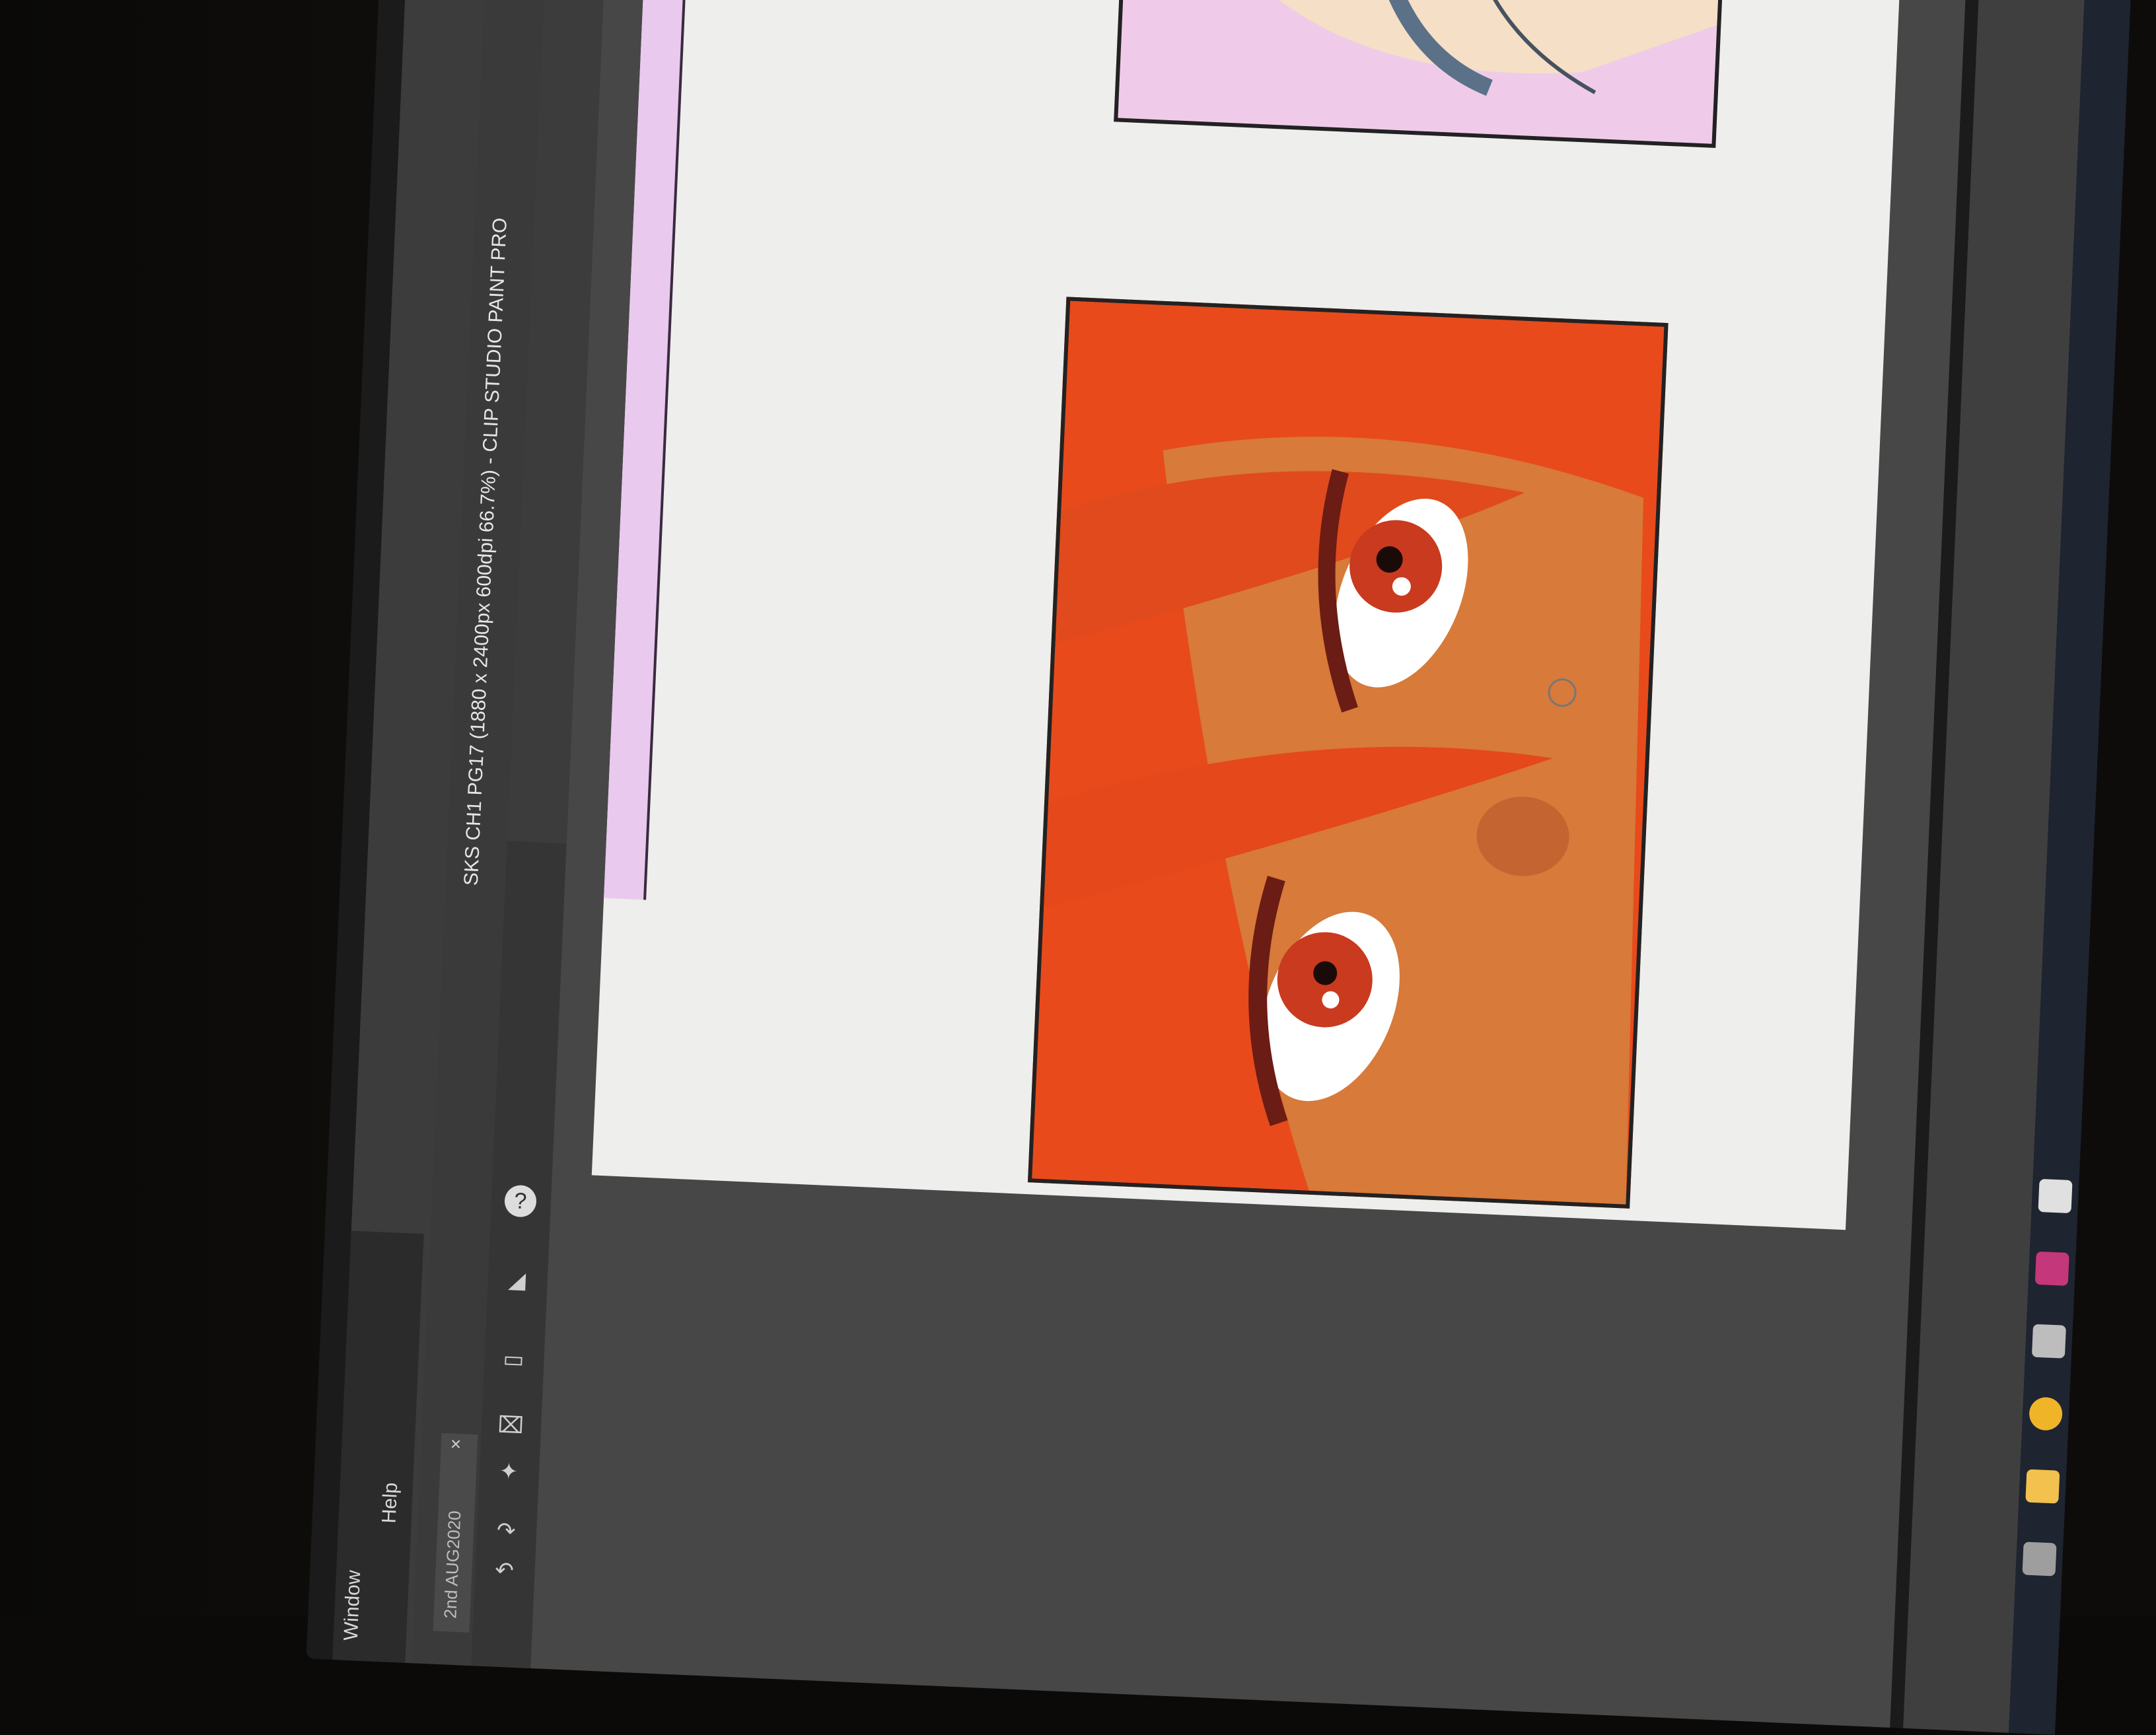 Image resolution: width=2156 pixels, height=1735 pixels. I want to click on folder-icon, so click(2042, 1486).